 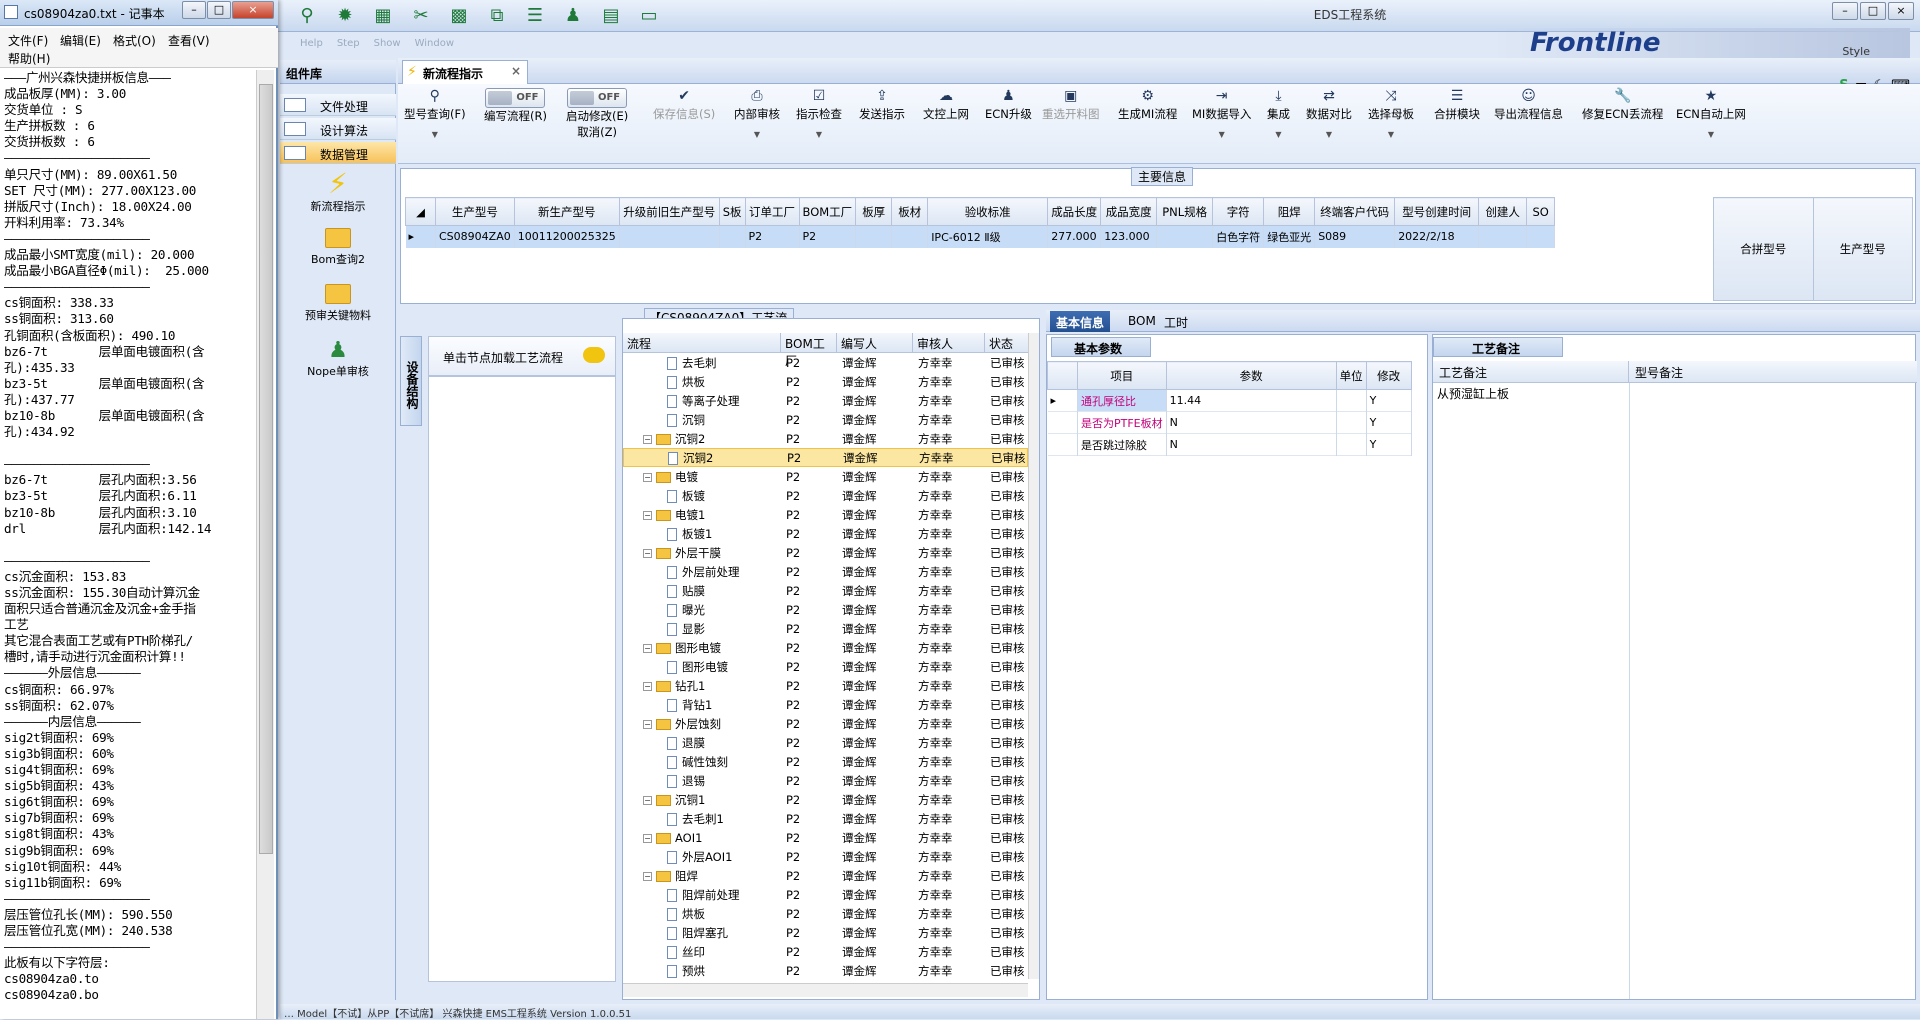 What do you see at coordinates (338, 129) in the screenshot?
I see `nav-item-design-algo: 设计算法` at bounding box center [338, 129].